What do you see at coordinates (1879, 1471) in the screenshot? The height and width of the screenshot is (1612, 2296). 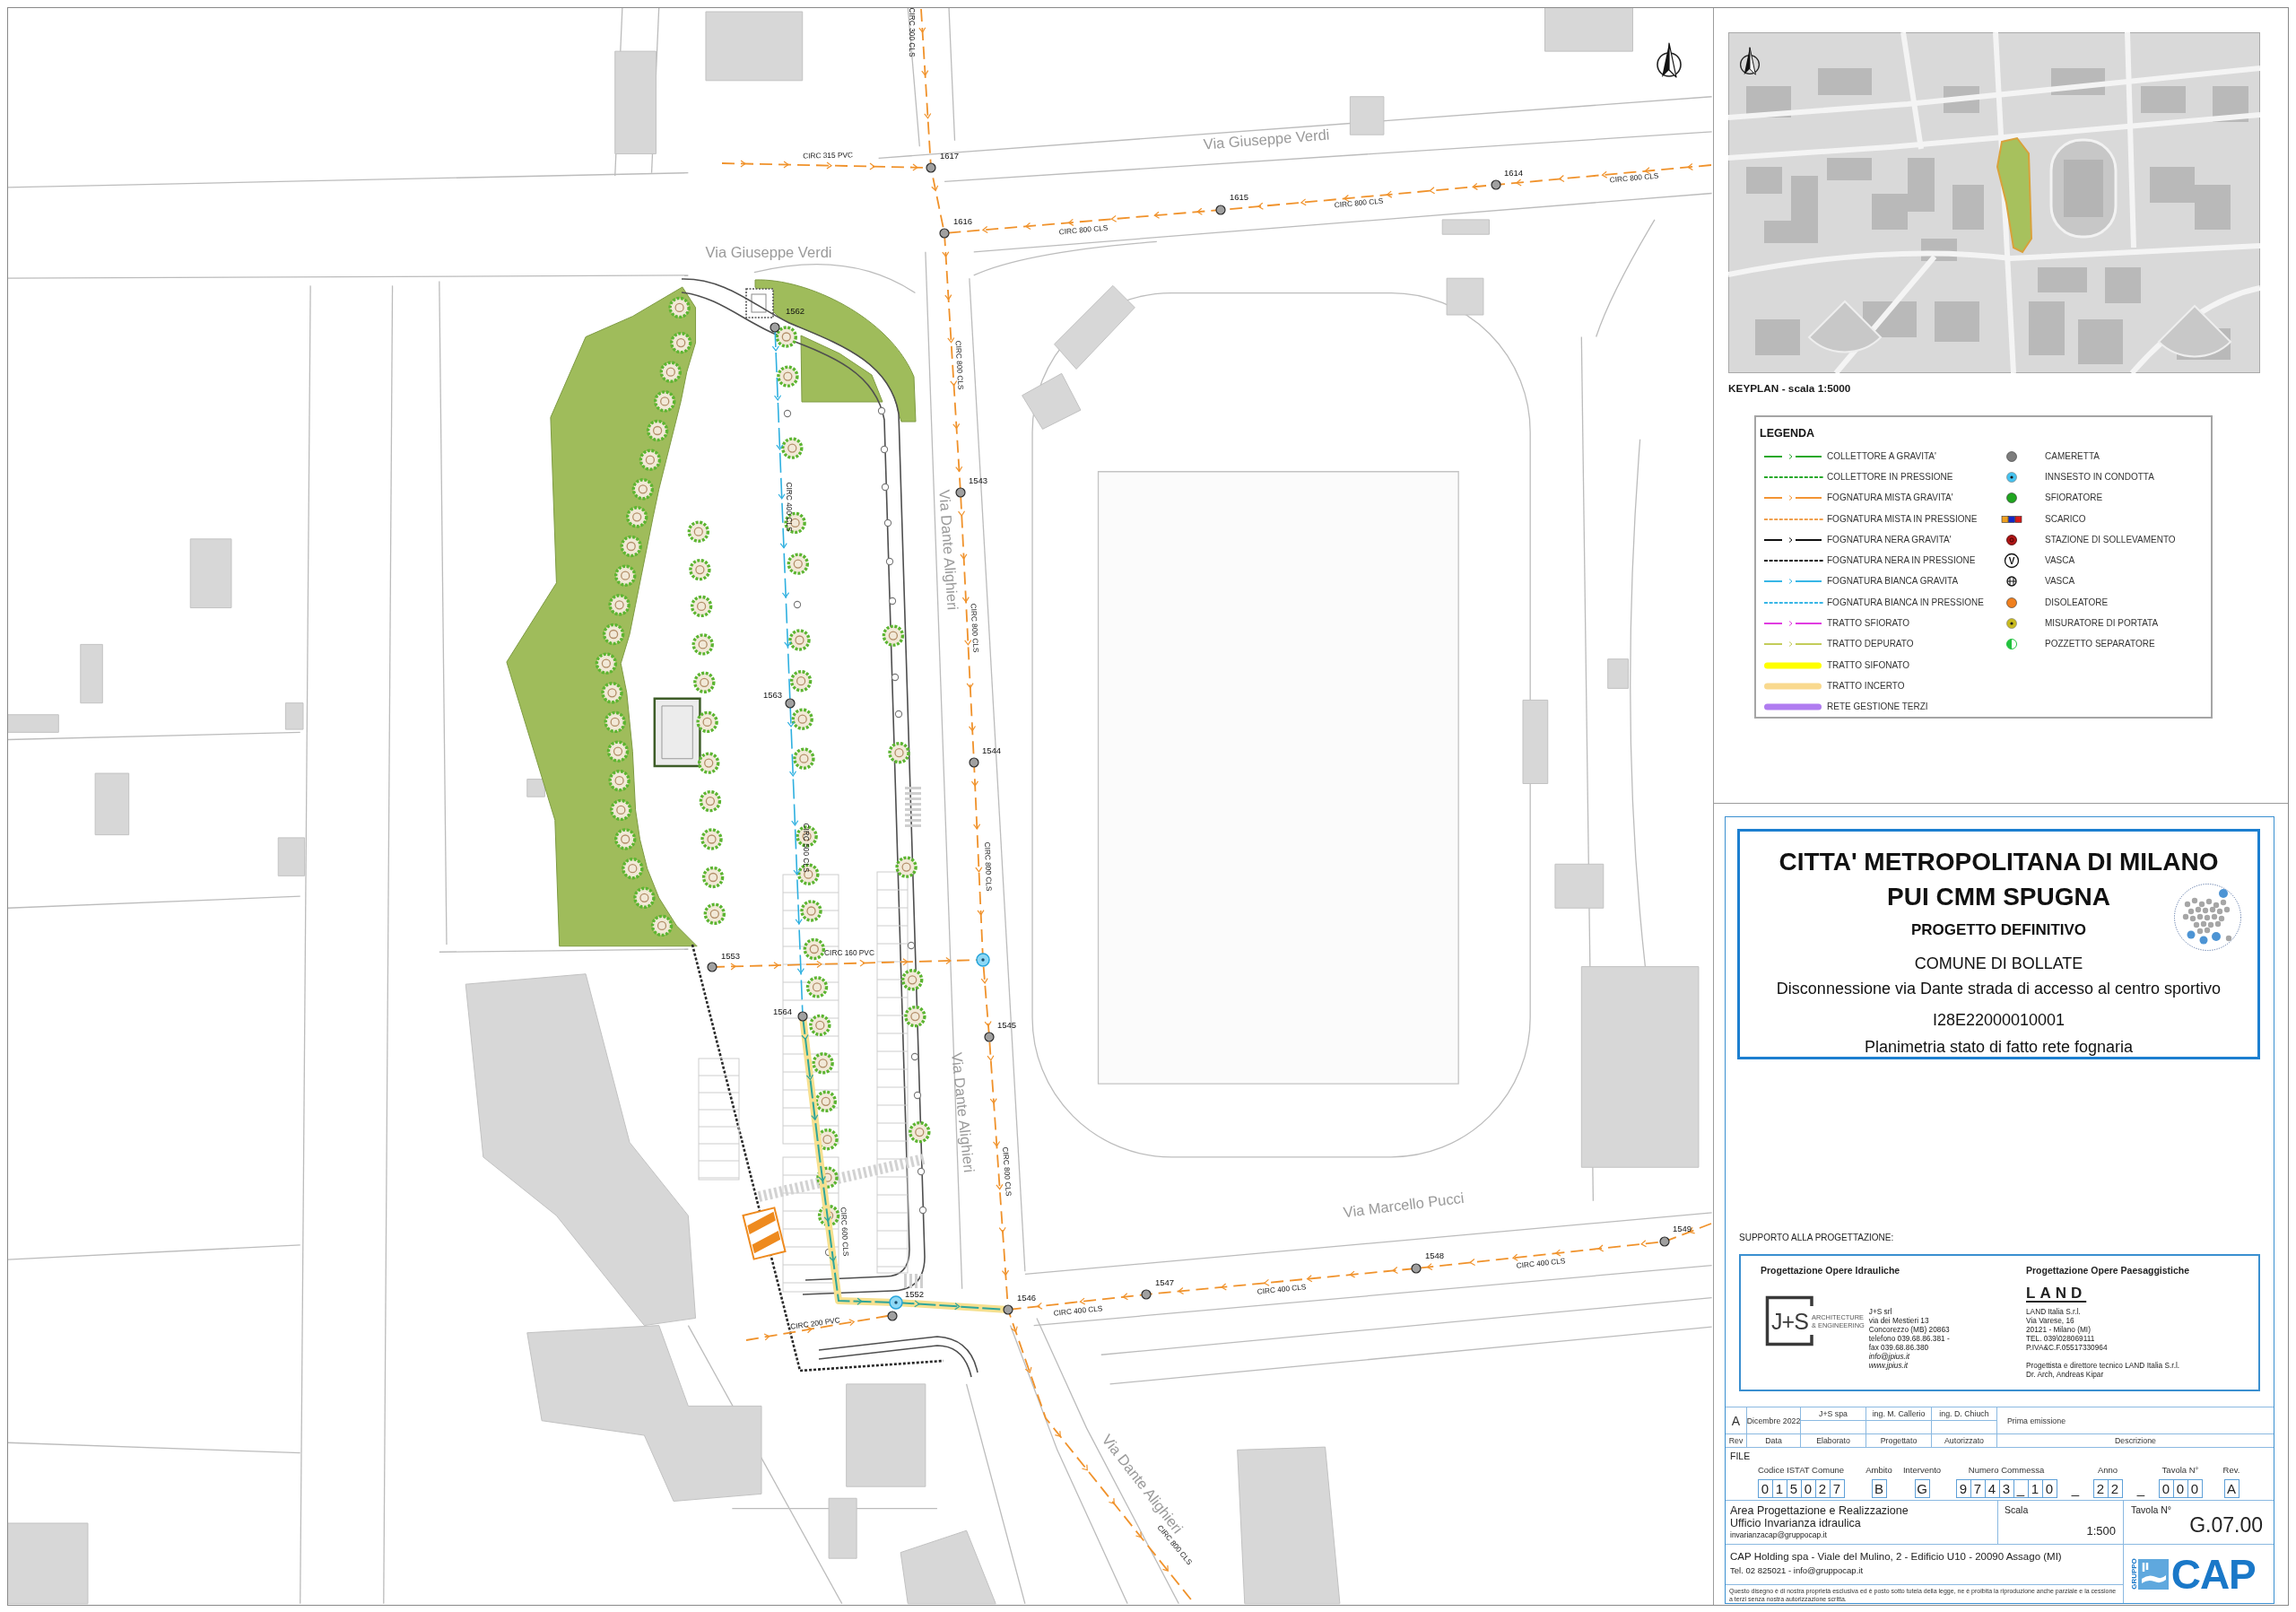 I see `code-field-label: Ambito` at bounding box center [1879, 1471].